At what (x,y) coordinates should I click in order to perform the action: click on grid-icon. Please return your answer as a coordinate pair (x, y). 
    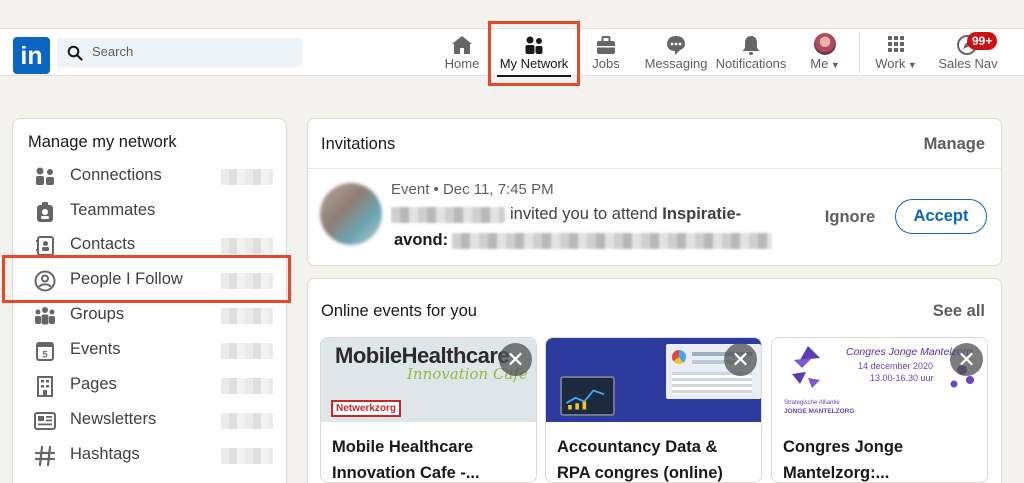
    Looking at the image, I should click on (896, 44).